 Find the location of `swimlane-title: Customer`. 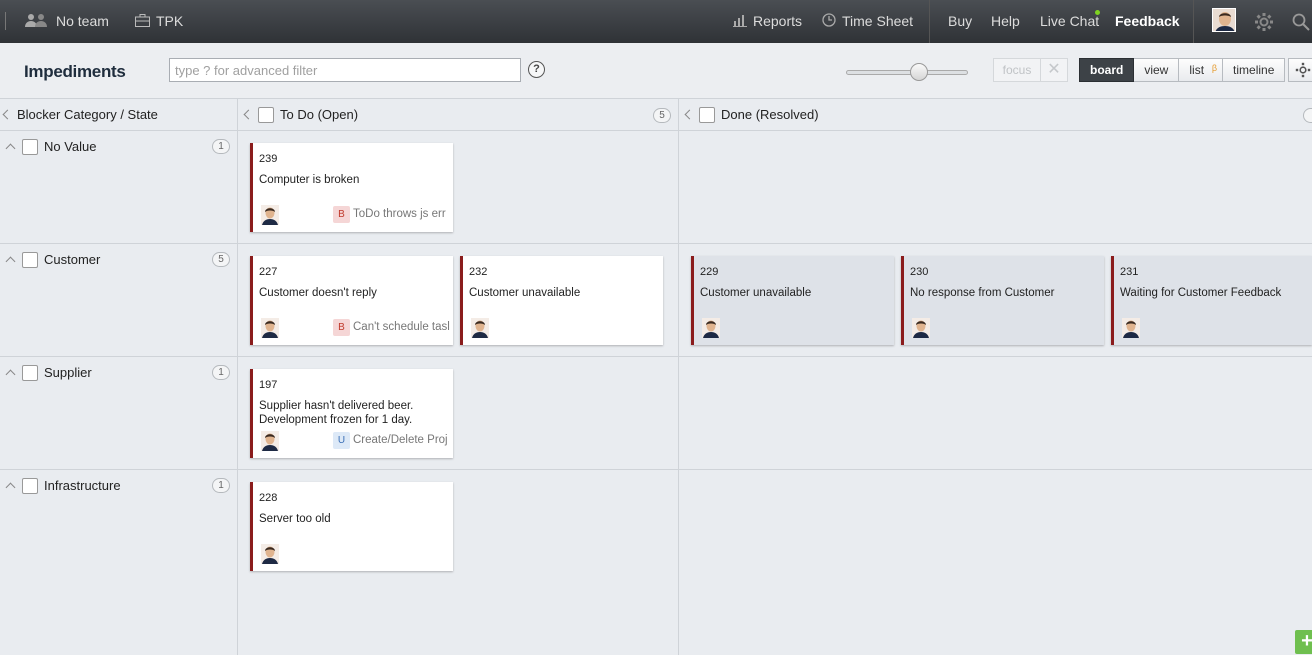

swimlane-title: Customer is located at coordinates (52, 260).